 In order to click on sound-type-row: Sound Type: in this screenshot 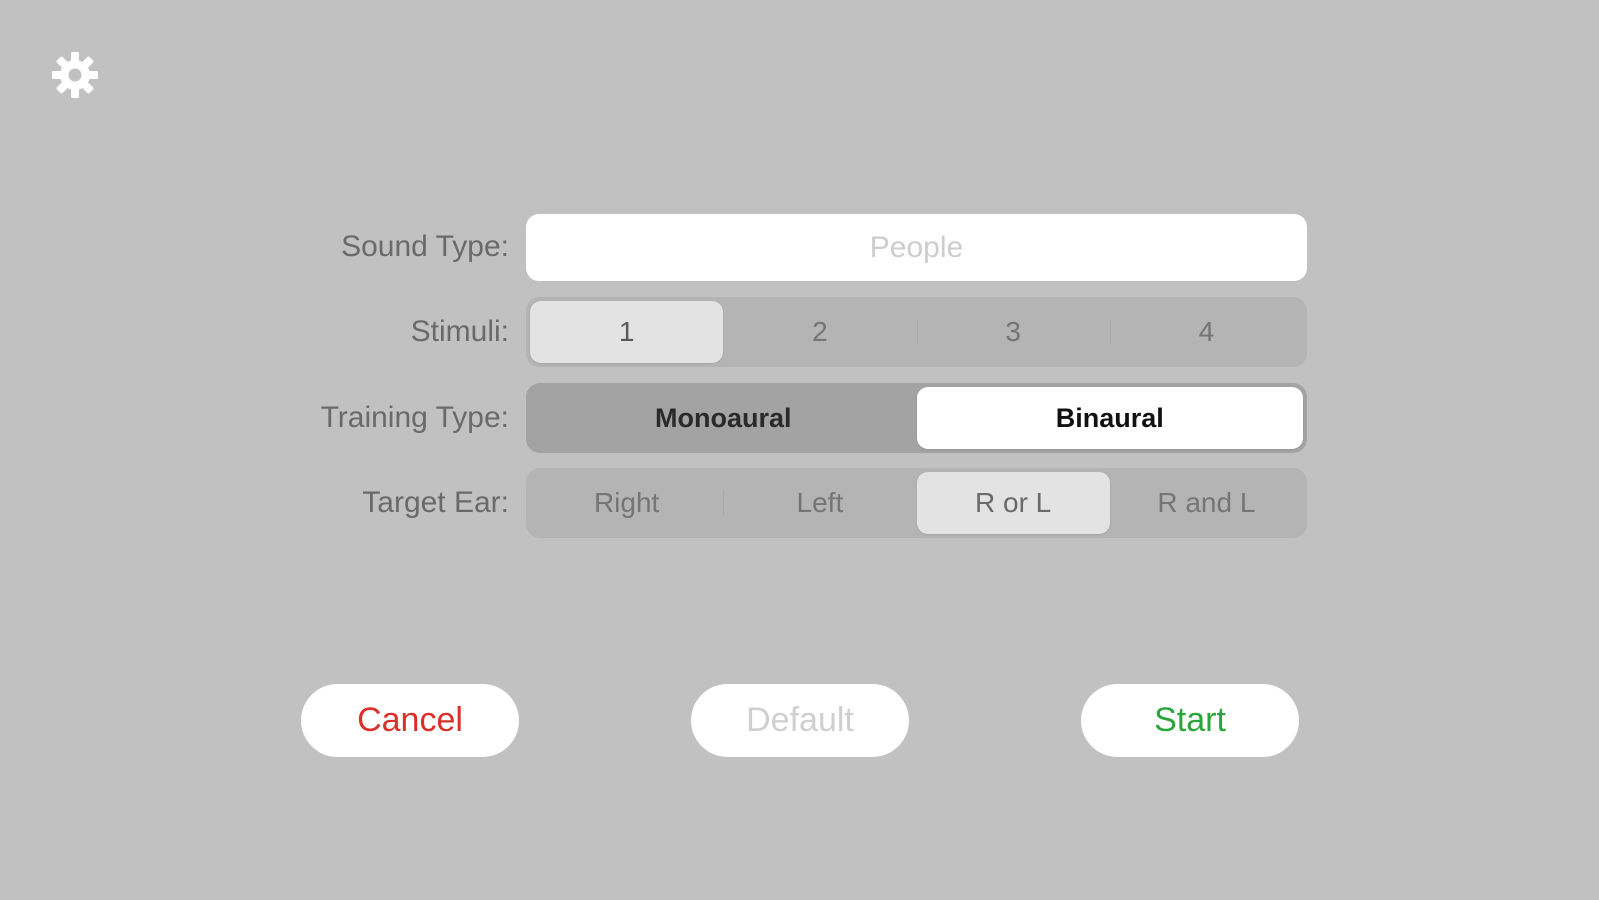, I will do `click(799, 247)`.